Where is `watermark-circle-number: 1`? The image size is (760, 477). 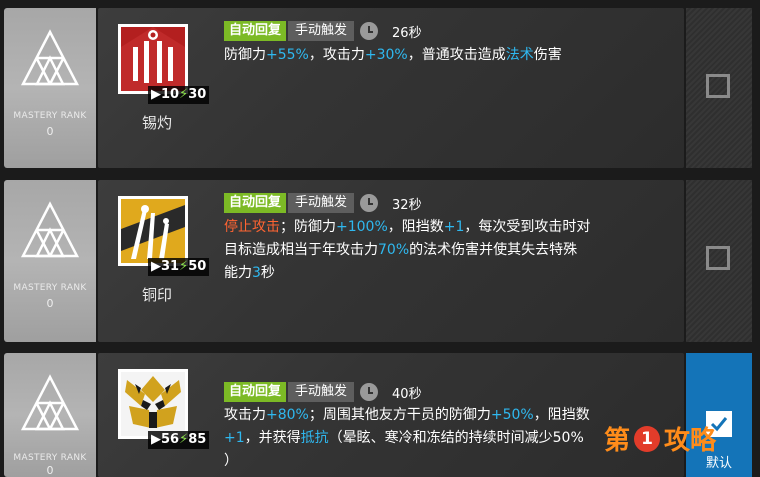
watermark-circle-number: 1 is located at coordinates (647, 438).